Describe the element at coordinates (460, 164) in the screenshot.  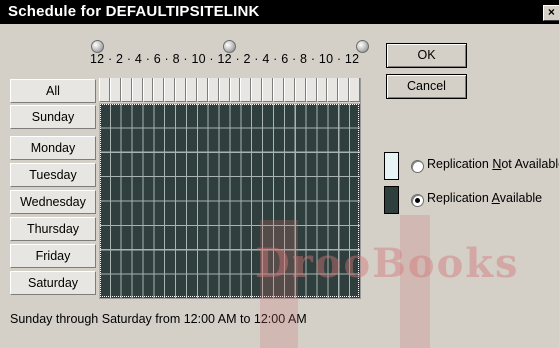
I see `not-available-label-pre: Replication` at that location.